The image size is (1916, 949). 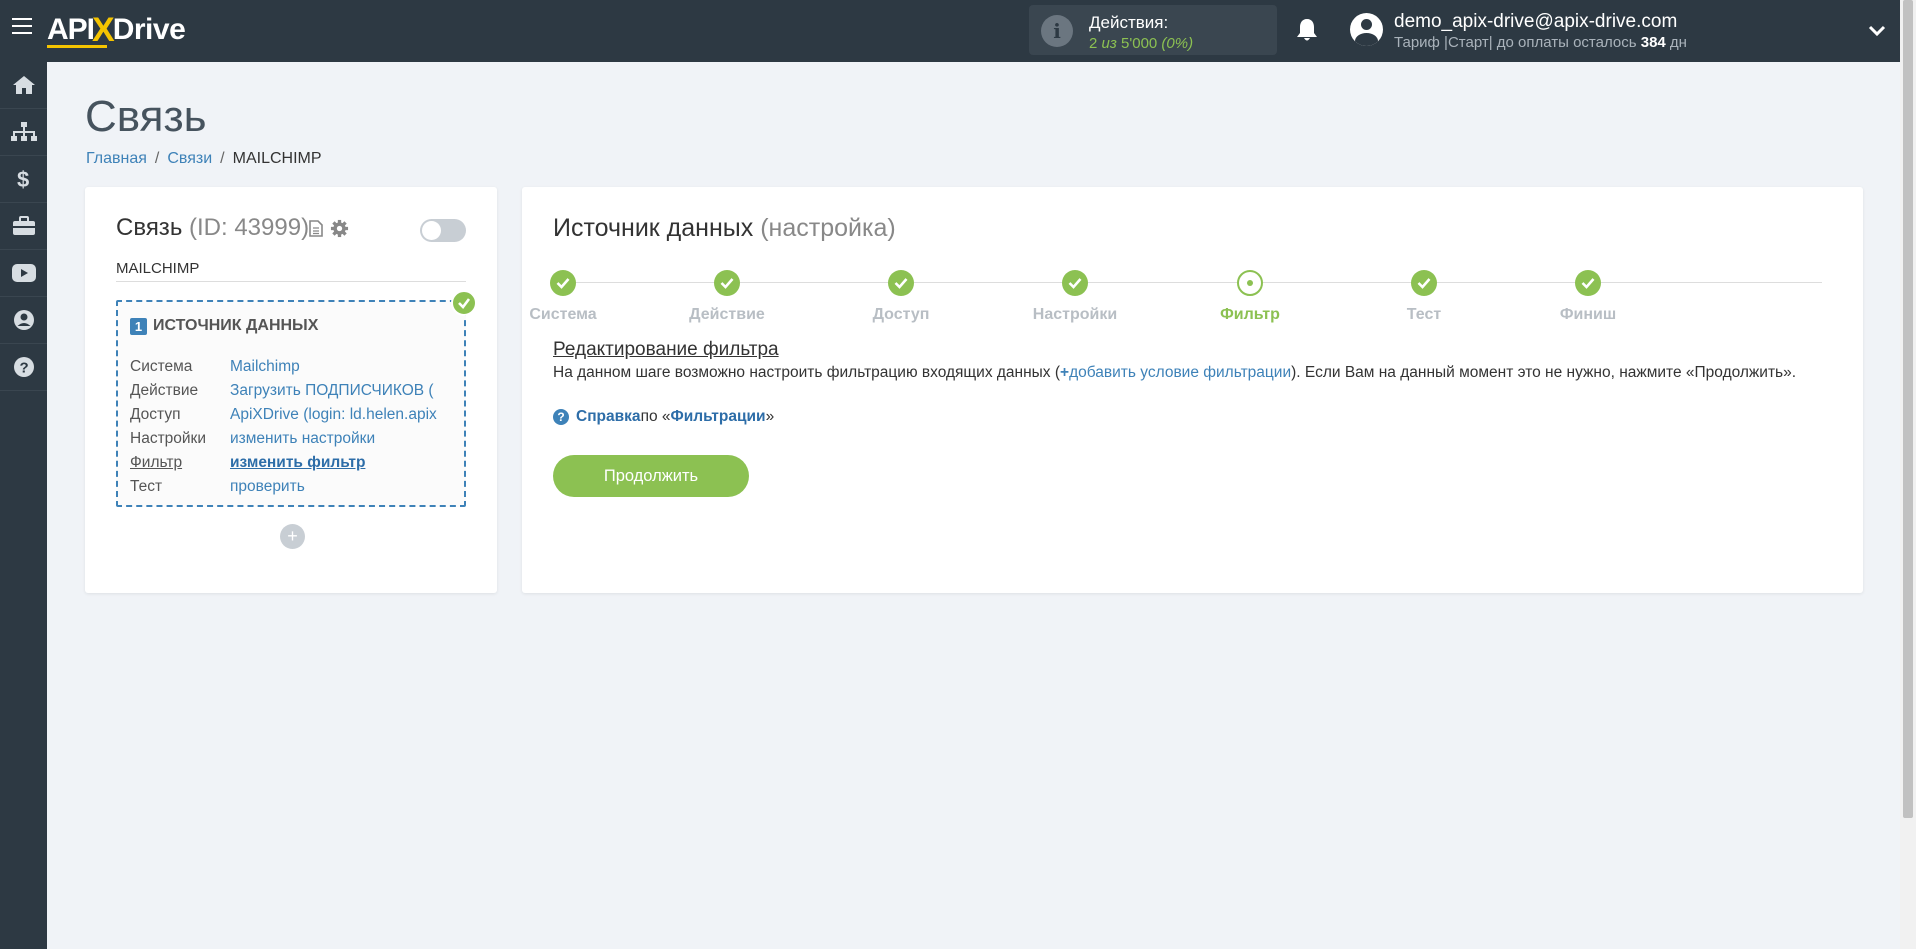 I want to click on bell-icon, so click(x=1307, y=30).